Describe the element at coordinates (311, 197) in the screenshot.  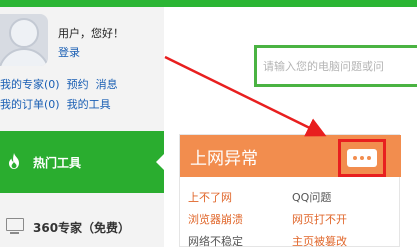
I see `card-link: QQ问题` at that location.